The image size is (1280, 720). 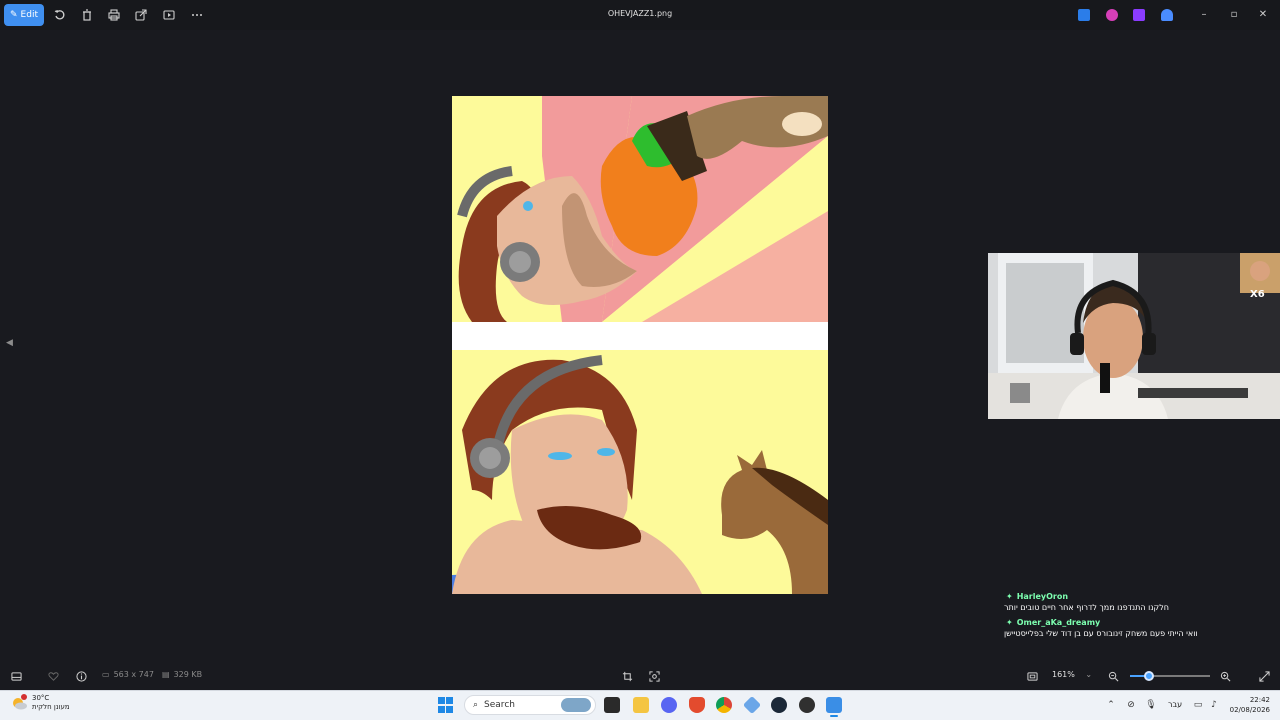 What do you see at coordinates (576, 705) in the screenshot?
I see `search-highlight-icon` at bounding box center [576, 705].